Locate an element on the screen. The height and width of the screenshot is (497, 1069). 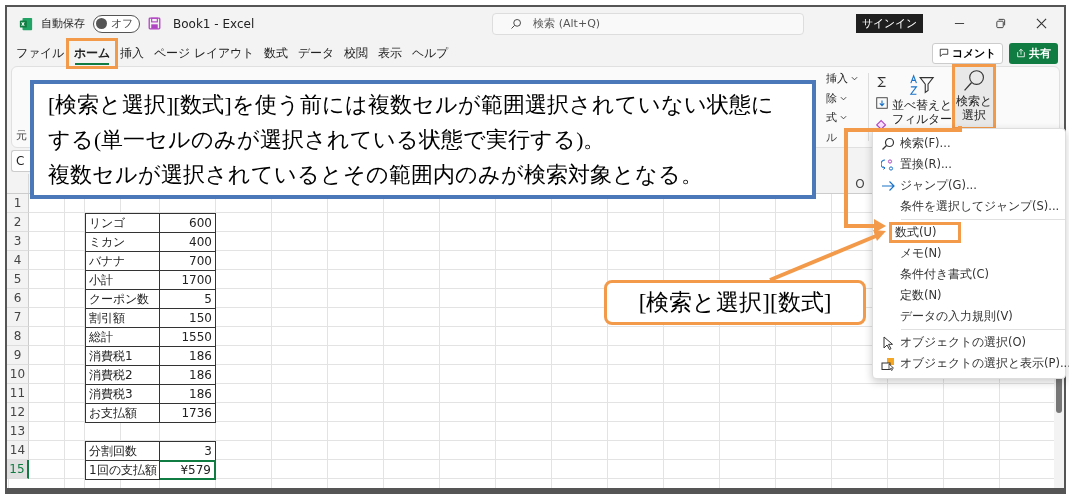
ribbon-tab: データ is located at coordinates (315, 53).